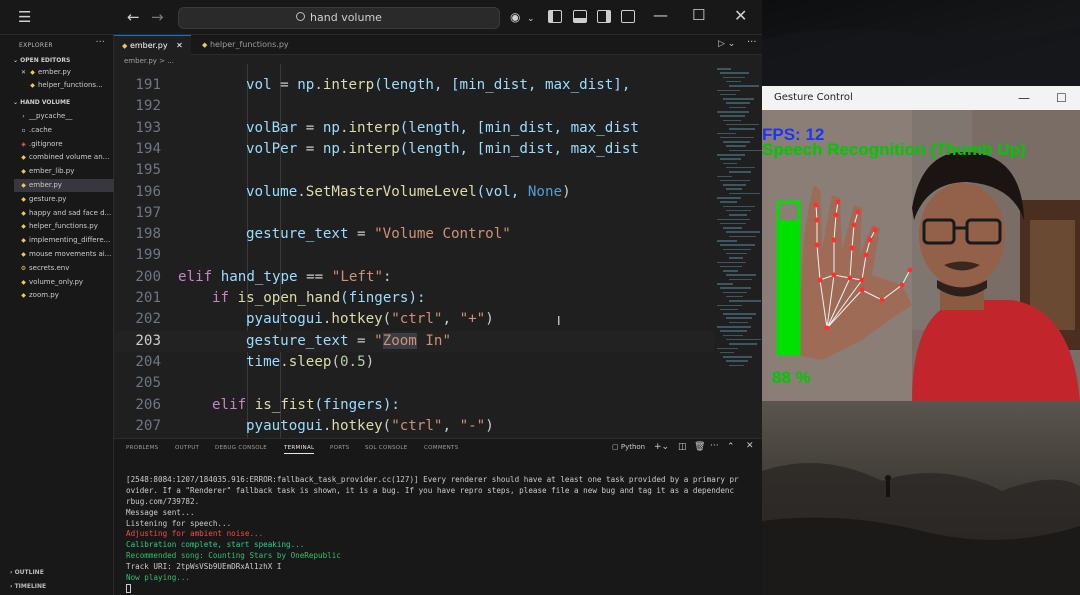  What do you see at coordinates (726, 44) in the screenshot?
I see `run-icon: ▷ ⌄` at bounding box center [726, 44].